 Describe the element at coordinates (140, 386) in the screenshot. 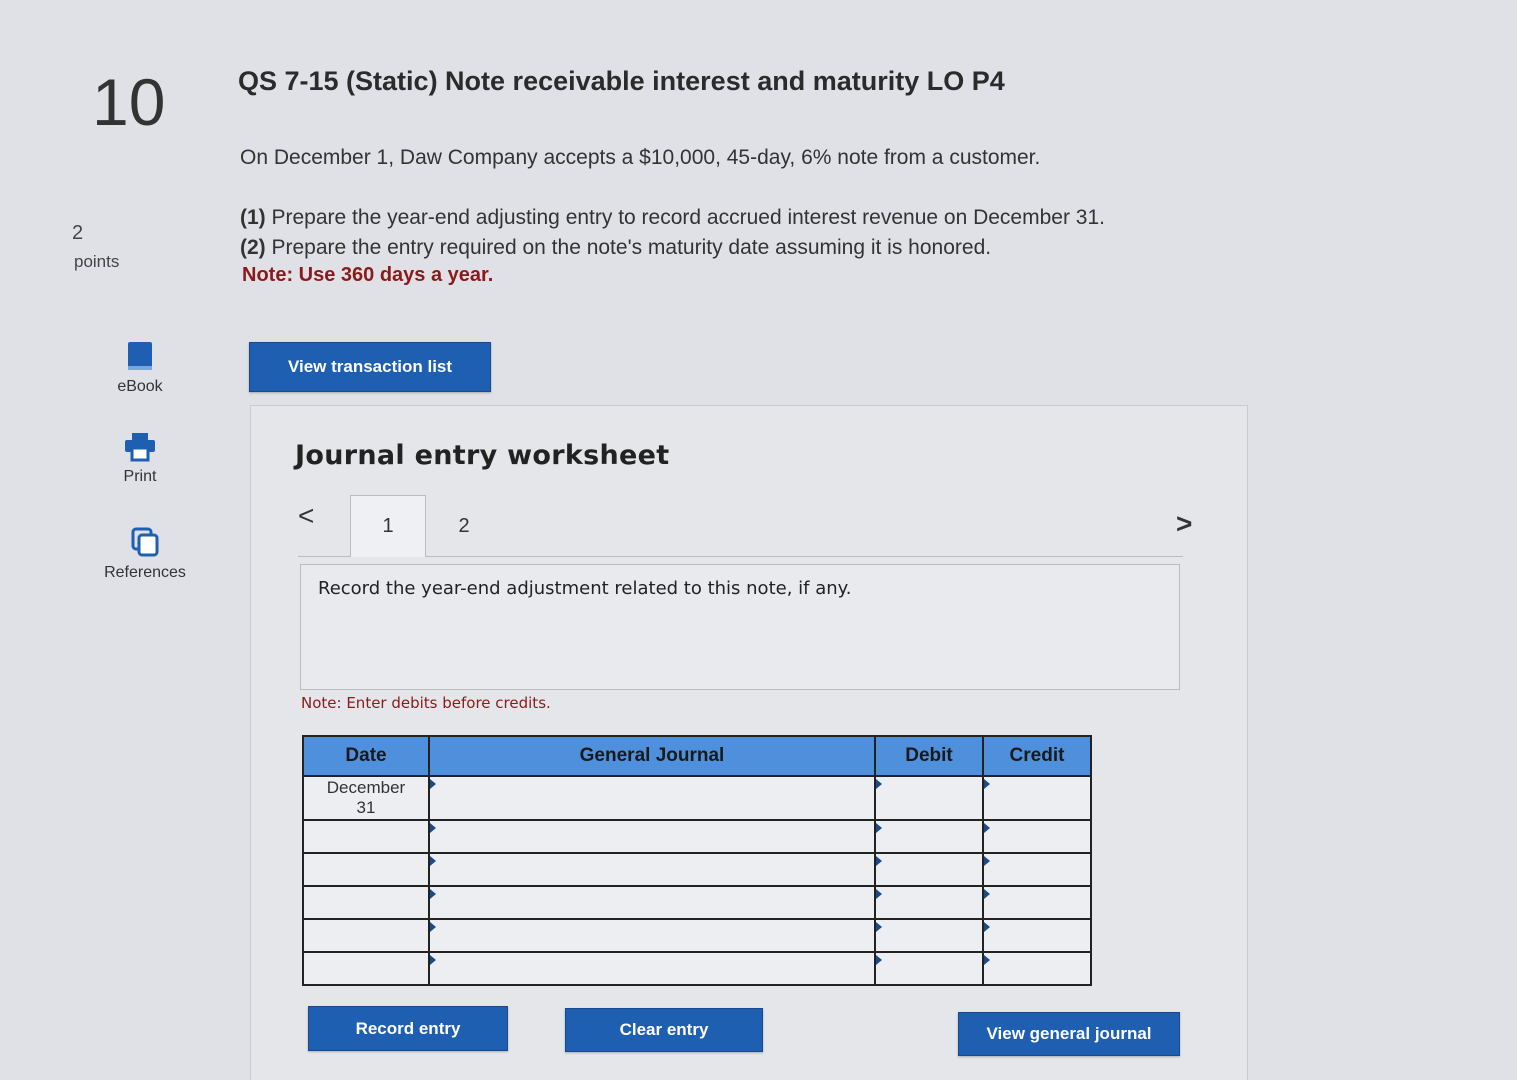

I see `ebook-label: eBook` at that location.